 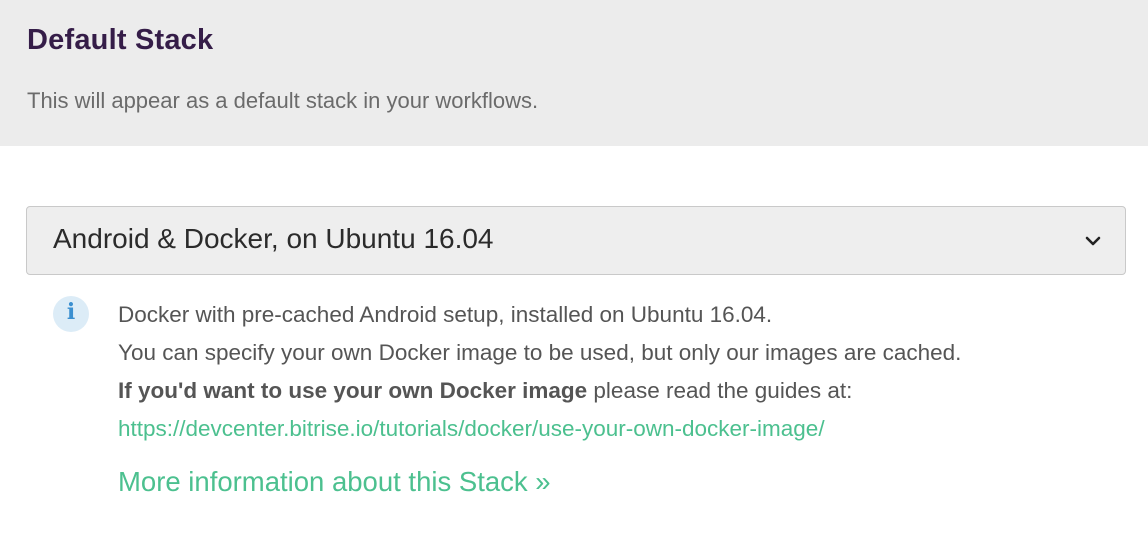 I want to click on chevron-down-icon, so click(x=1093, y=241).